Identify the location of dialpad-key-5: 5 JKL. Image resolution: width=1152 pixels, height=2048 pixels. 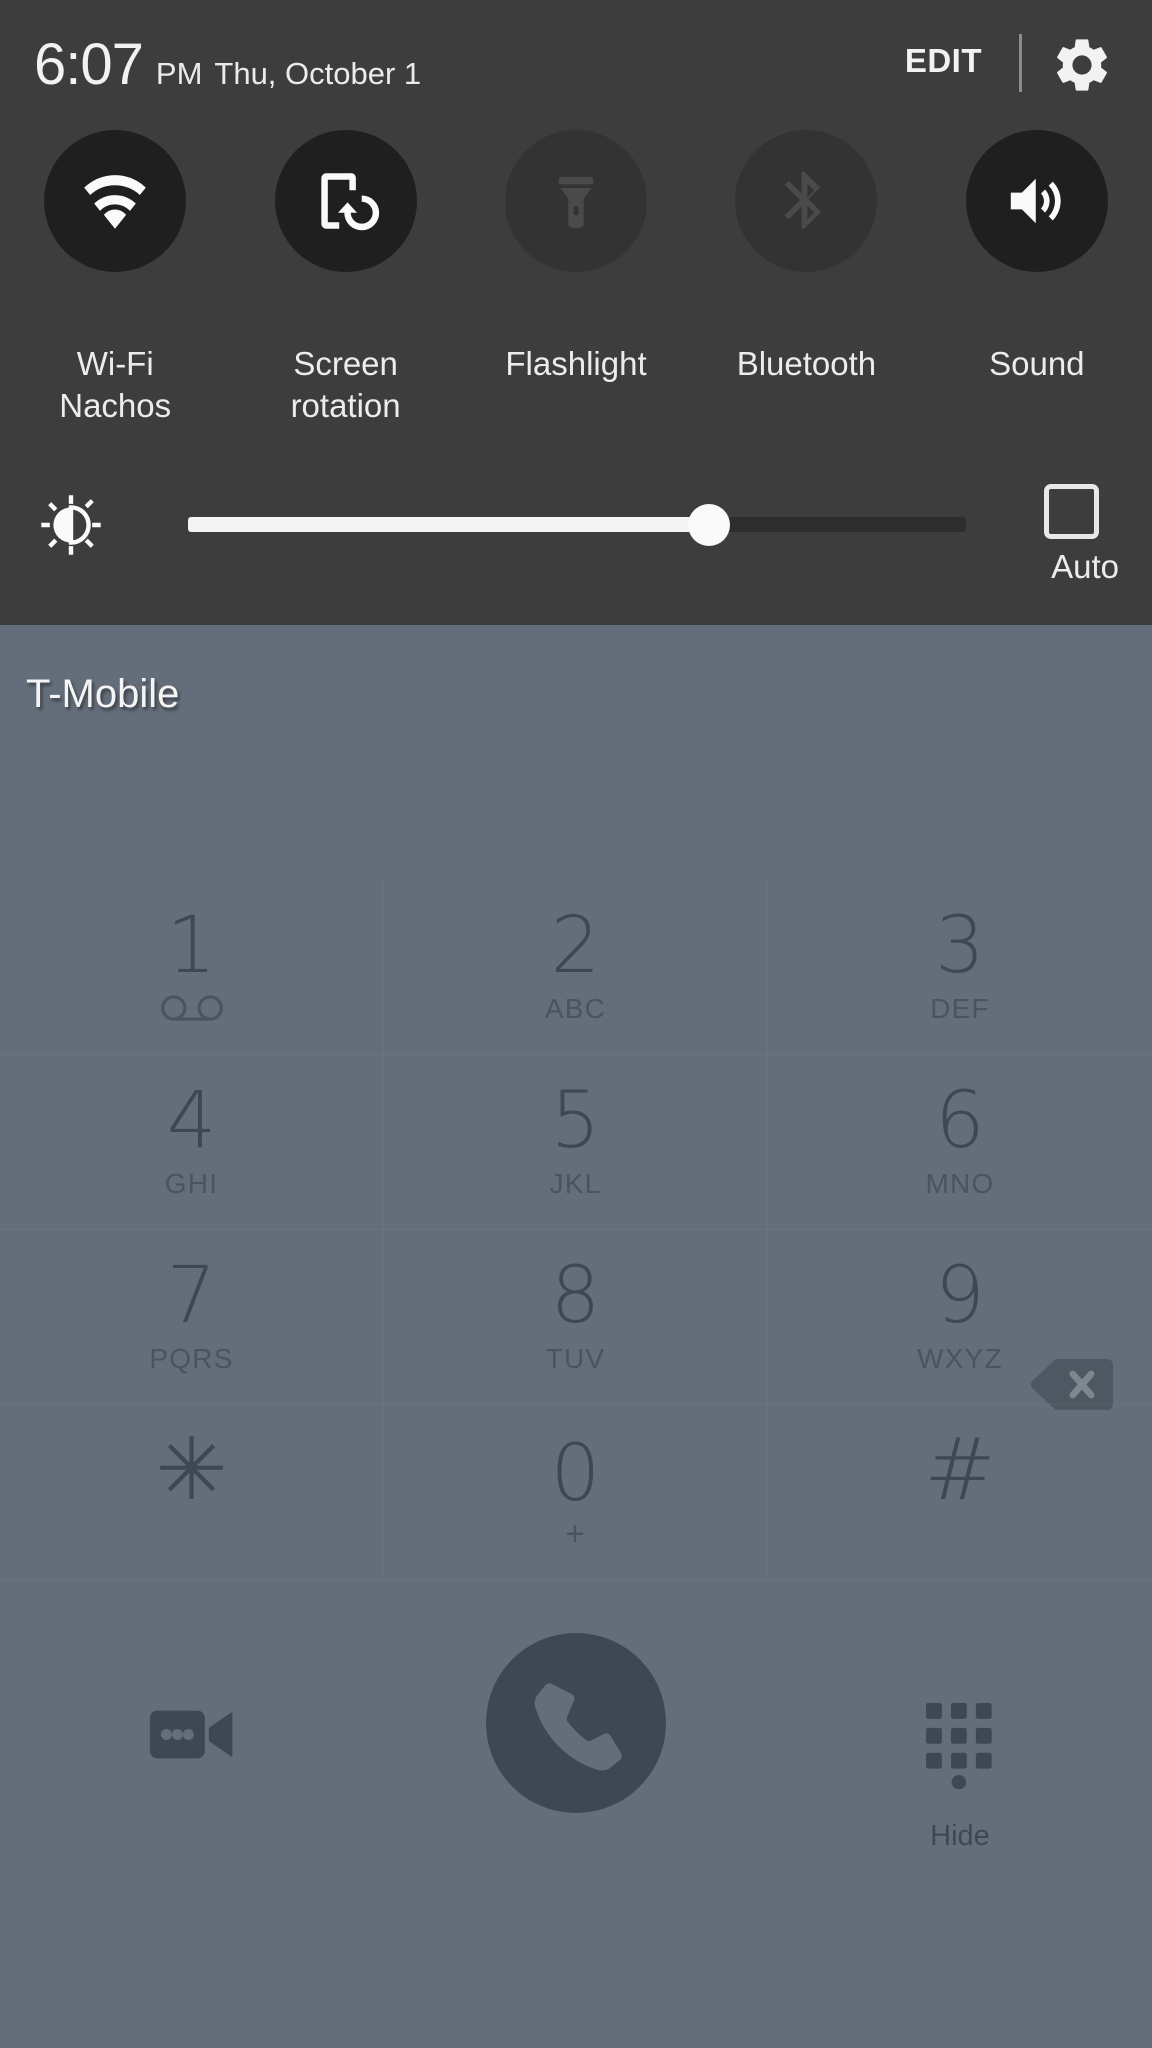
(576, 1142).